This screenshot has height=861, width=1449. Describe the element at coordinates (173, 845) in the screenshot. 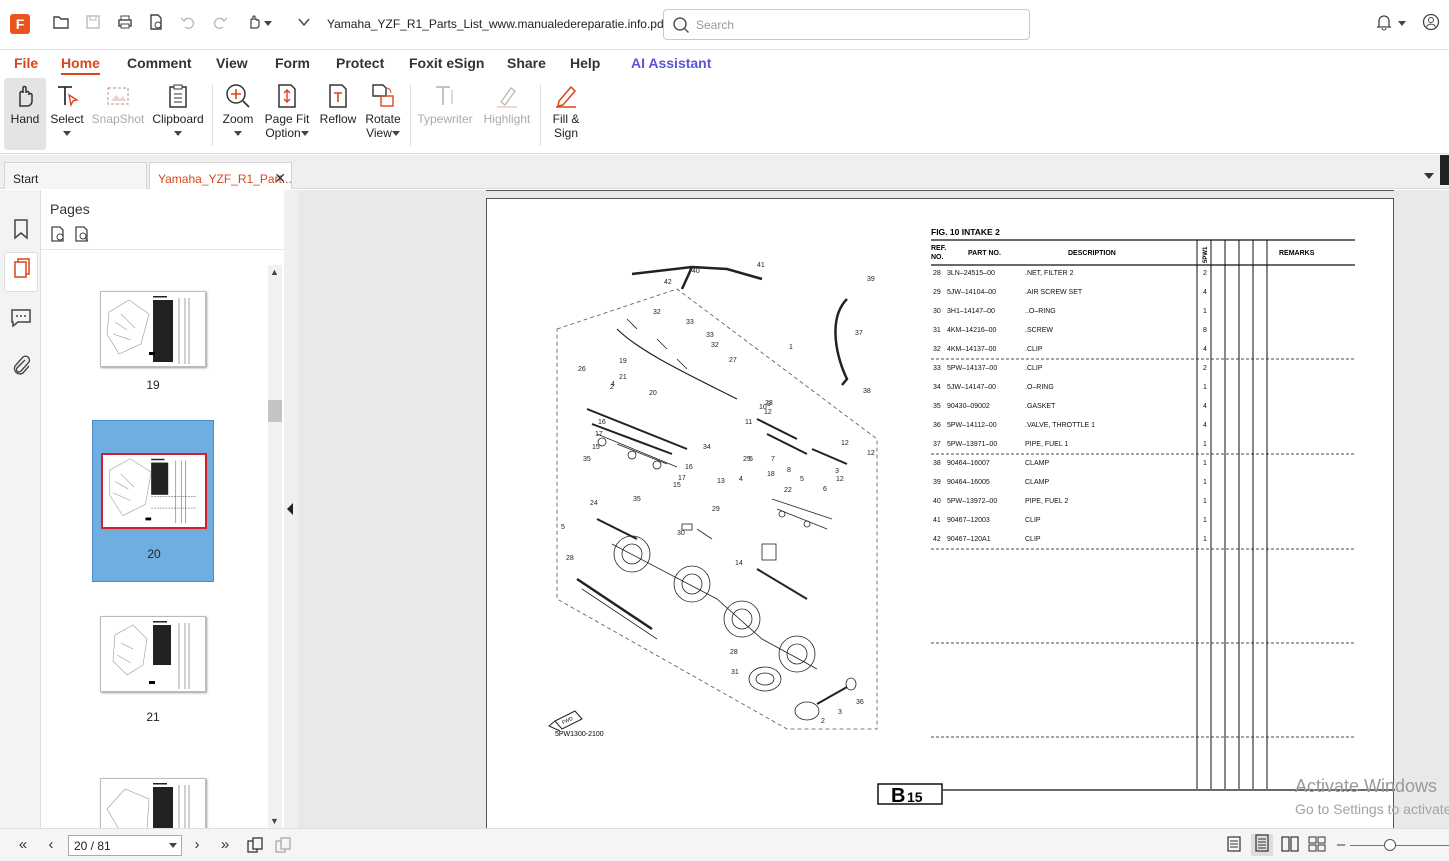

I see `page-dropdown-icon` at that location.